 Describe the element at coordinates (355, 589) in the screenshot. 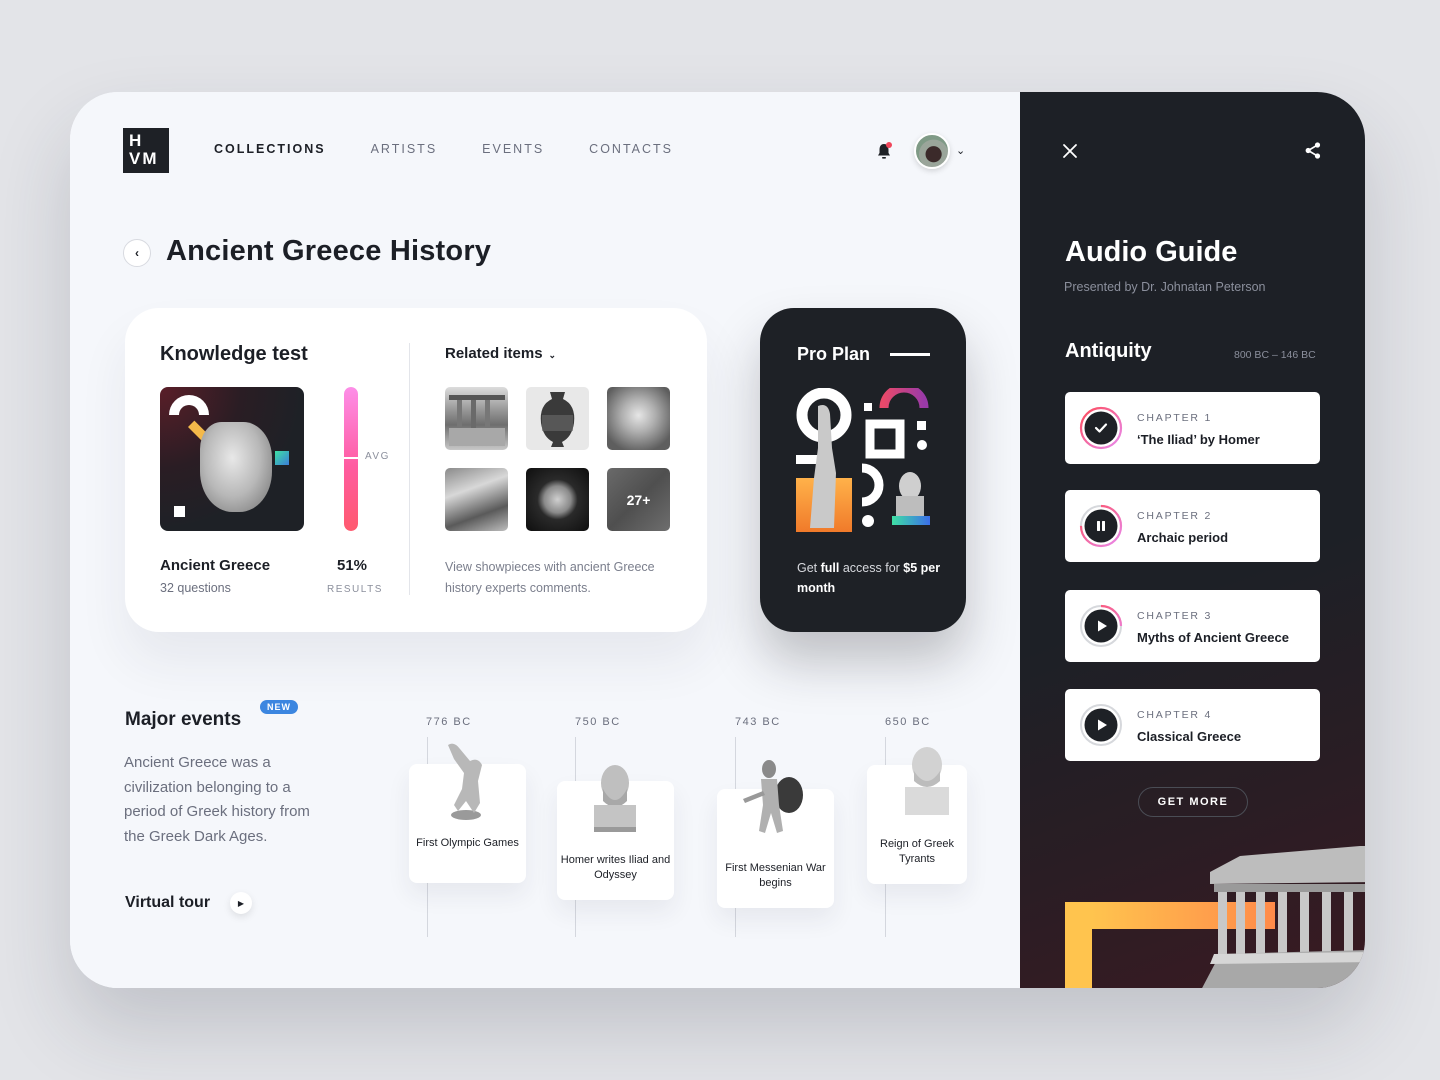

I see `test-result-label: RESULTS` at that location.